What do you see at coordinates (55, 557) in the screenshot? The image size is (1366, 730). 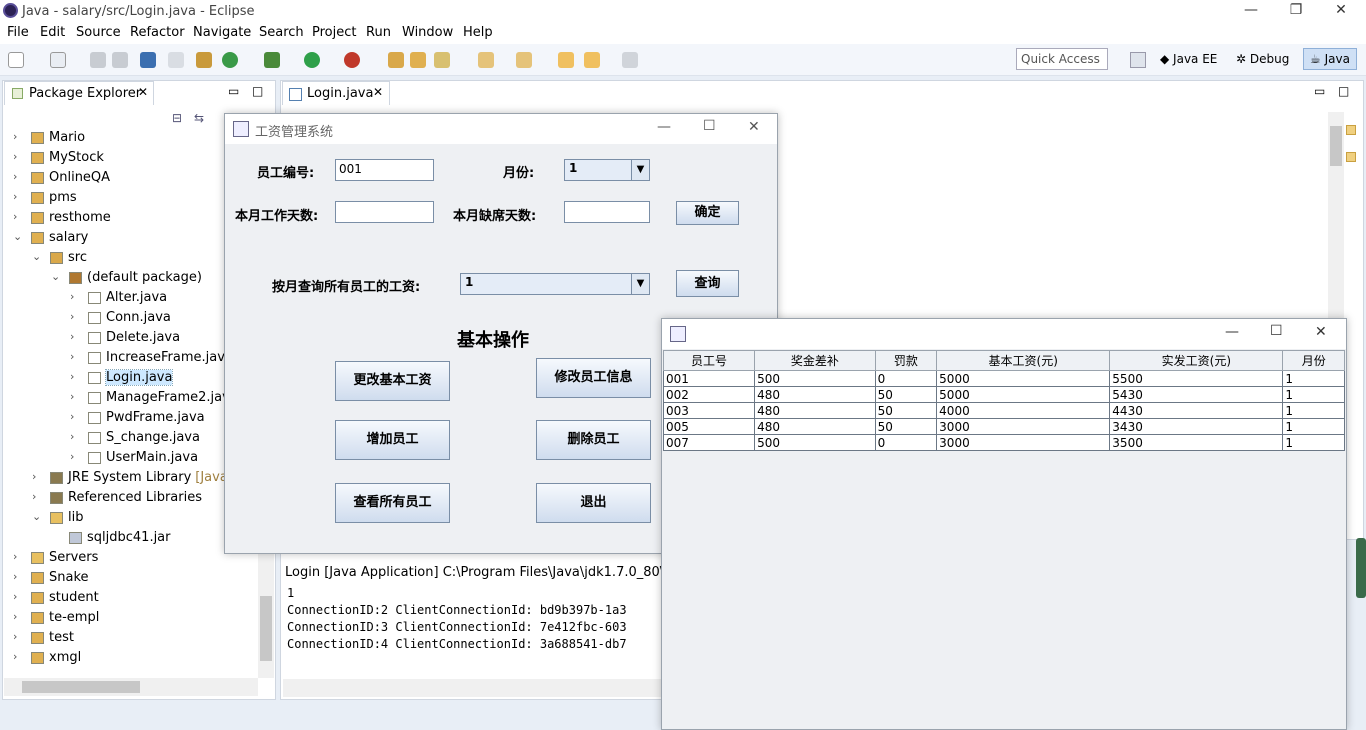 I see `tree-item: › Servers` at bounding box center [55, 557].